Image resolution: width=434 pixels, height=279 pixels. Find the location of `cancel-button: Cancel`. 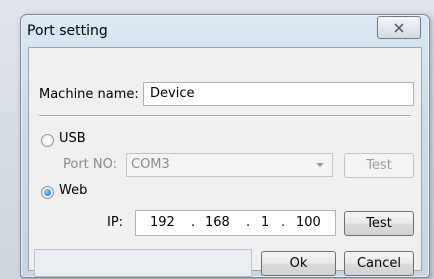

cancel-button: Cancel is located at coordinates (379, 263).